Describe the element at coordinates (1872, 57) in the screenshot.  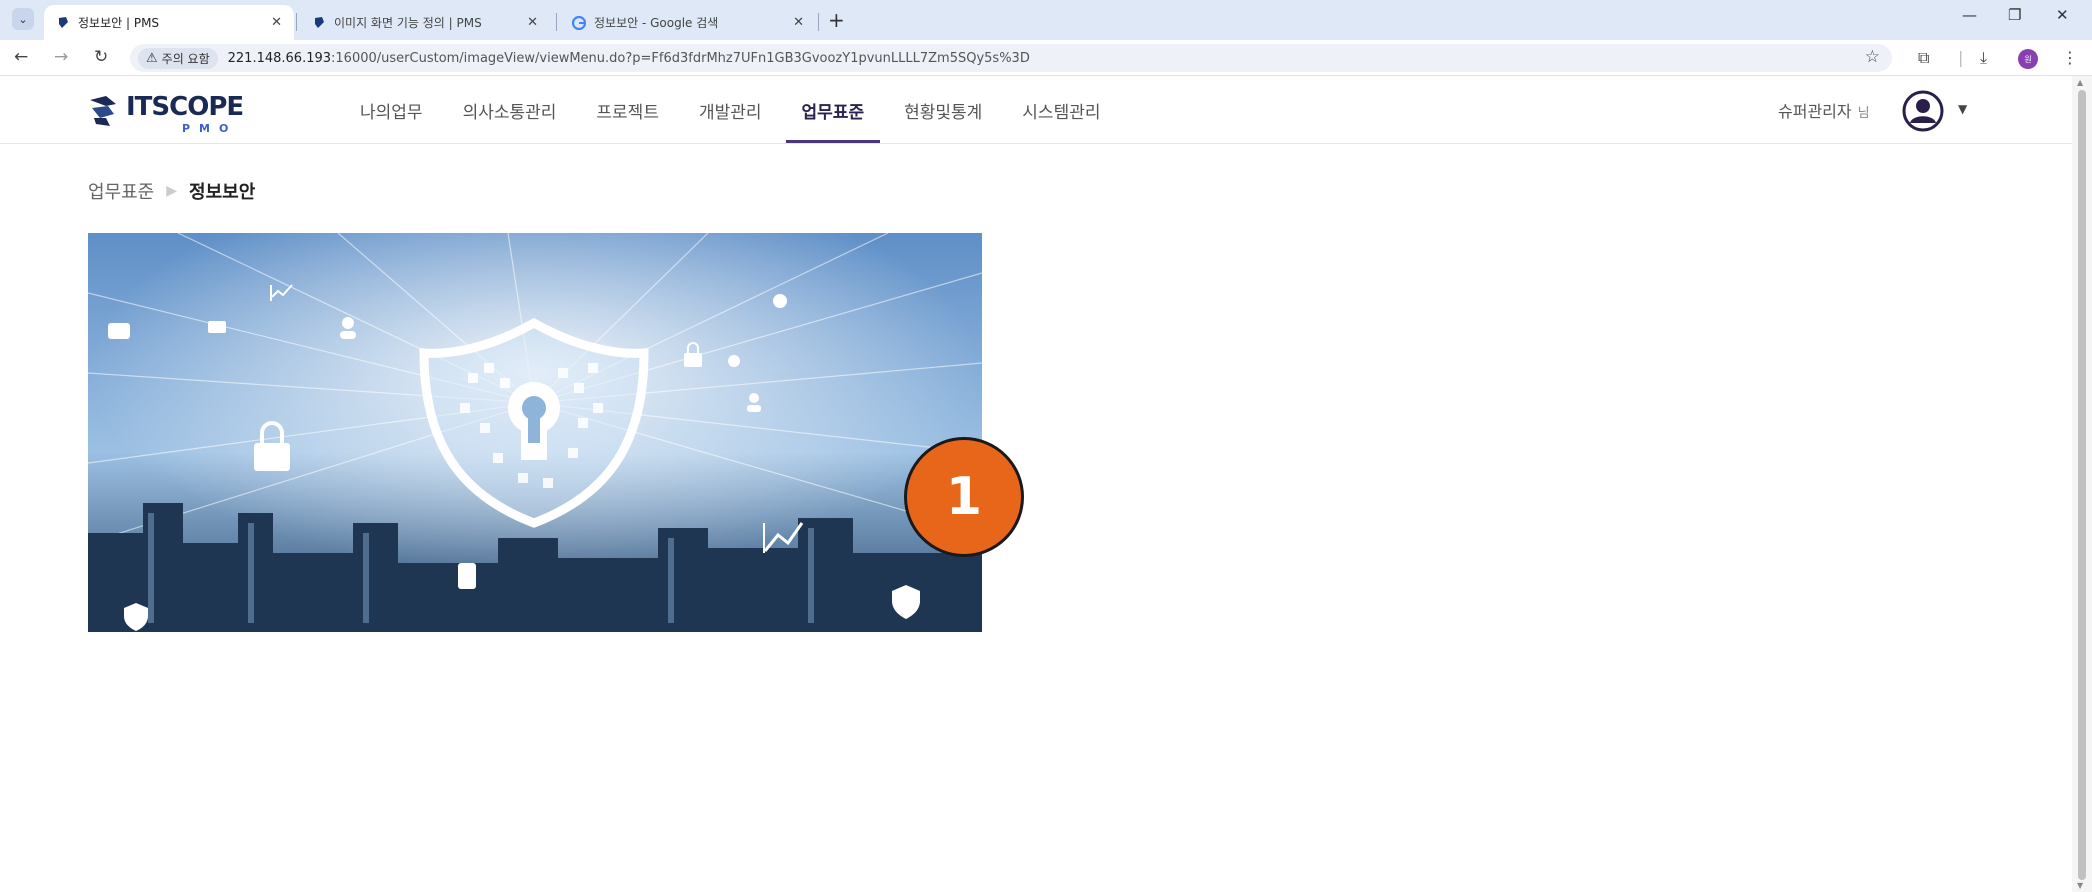
I see `bookmark-star-icon: ☆` at that location.